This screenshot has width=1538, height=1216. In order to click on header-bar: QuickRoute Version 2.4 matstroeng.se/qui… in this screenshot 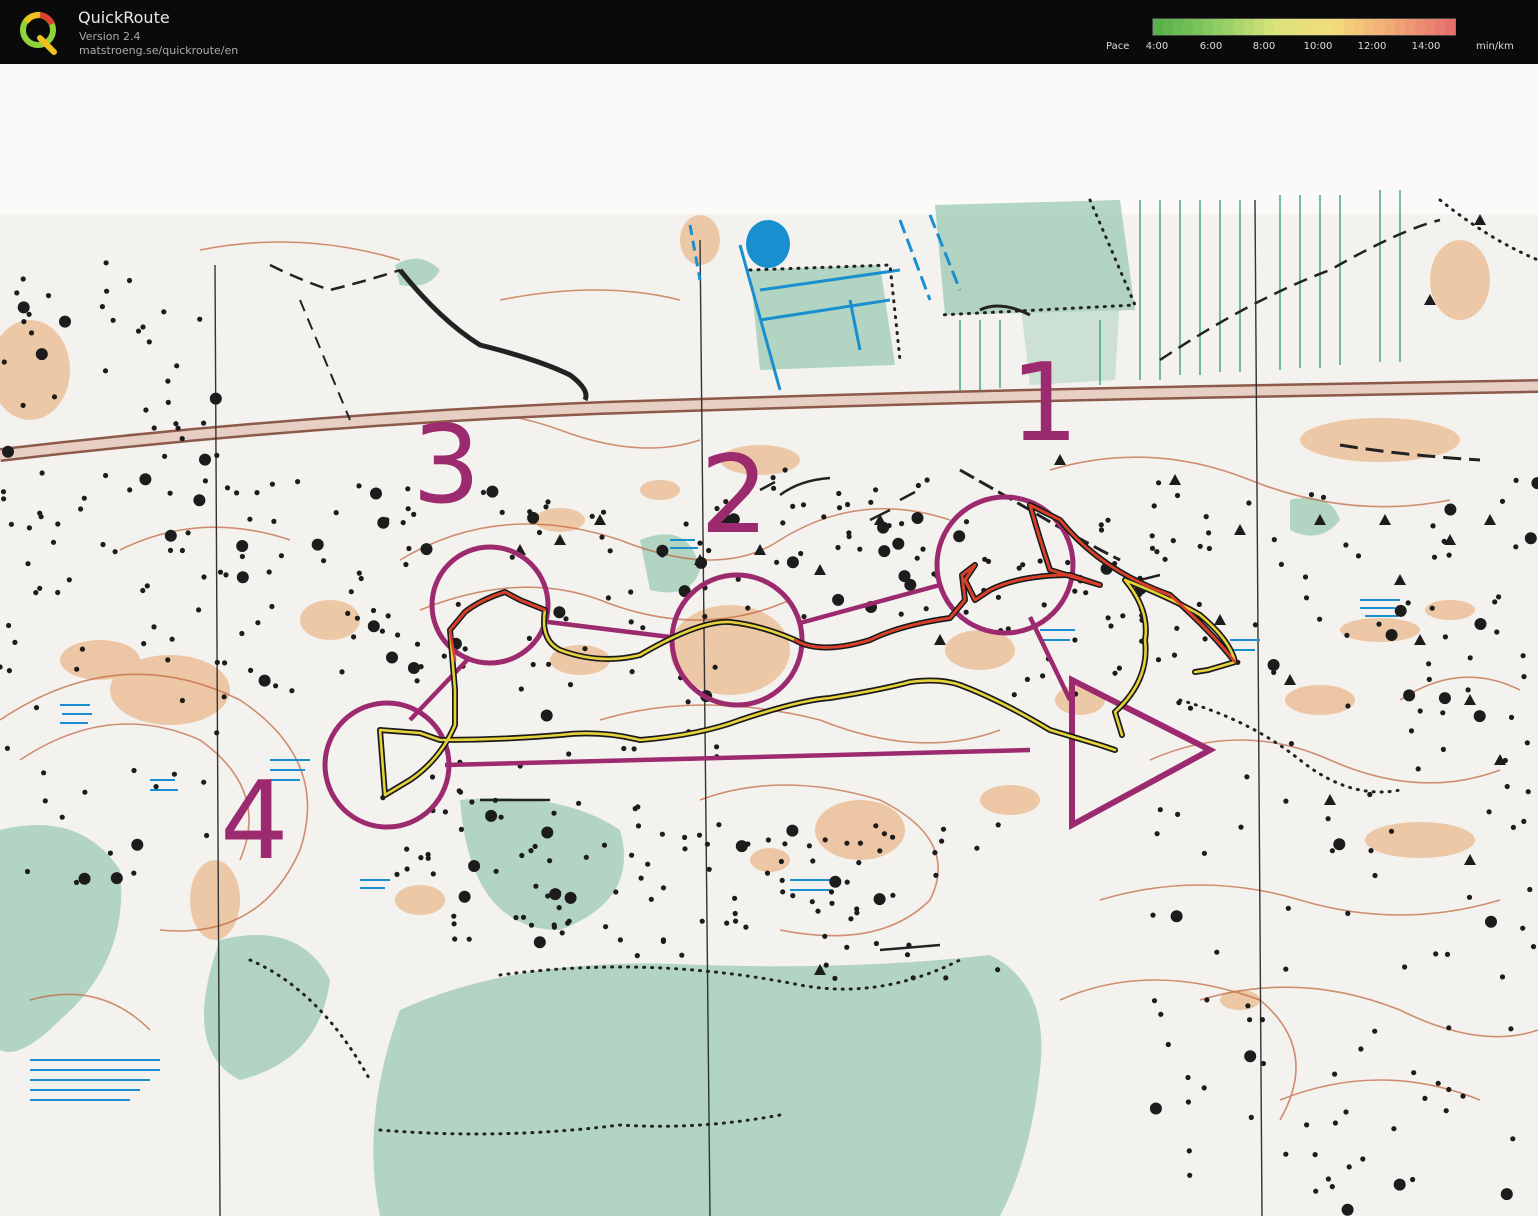, I will do `click(769, 32)`.